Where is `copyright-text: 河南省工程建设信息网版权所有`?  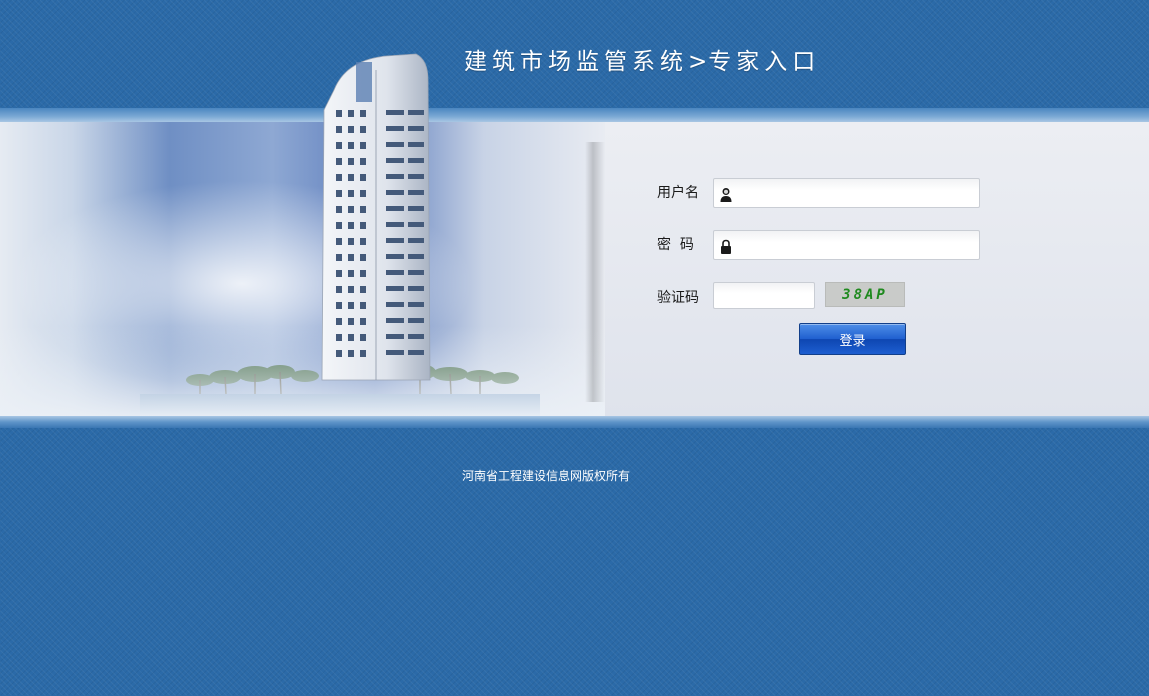
copyright-text: 河南省工程建设信息网版权所有 is located at coordinates (546, 476).